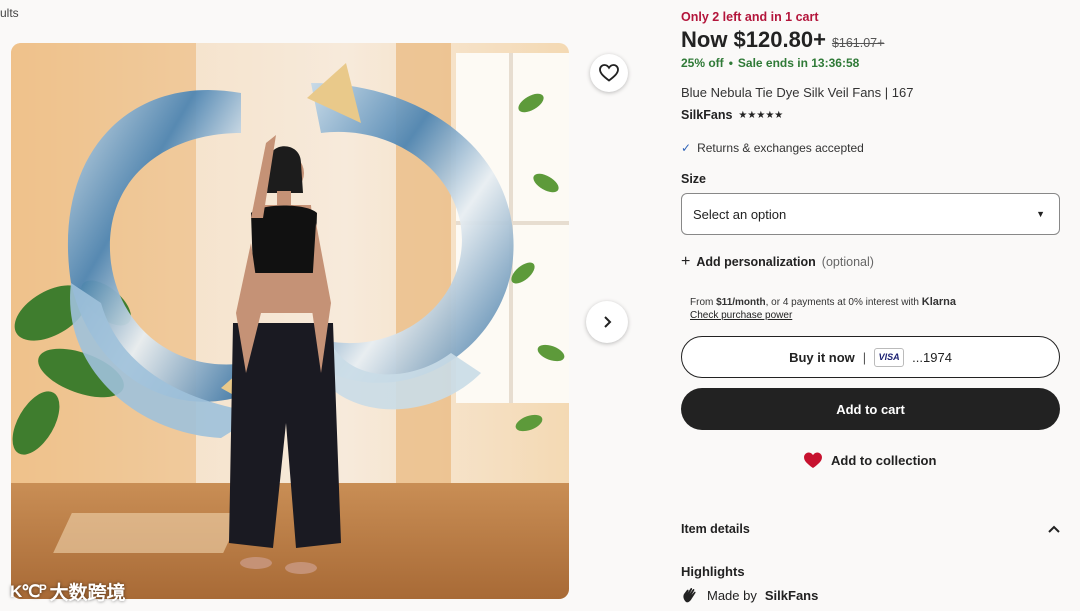  What do you see at coordinates (939, 302) in the screenshot?
I see `klarna-logo: Klarna` at bounding box center [939, 302].